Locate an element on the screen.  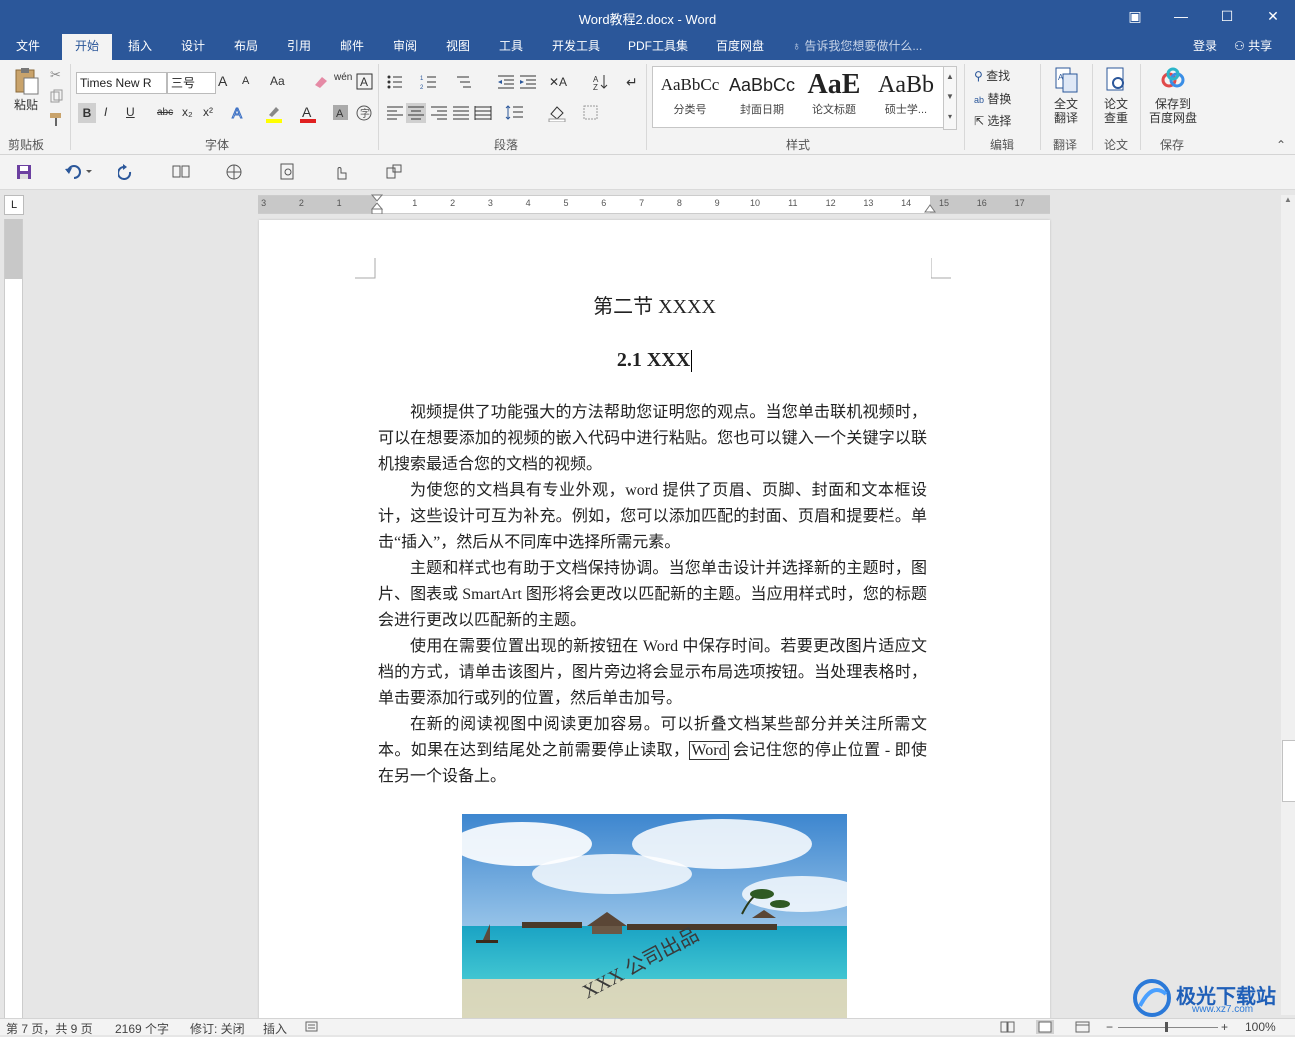
tab-view: 视图 is located at coordinates (458, 47).